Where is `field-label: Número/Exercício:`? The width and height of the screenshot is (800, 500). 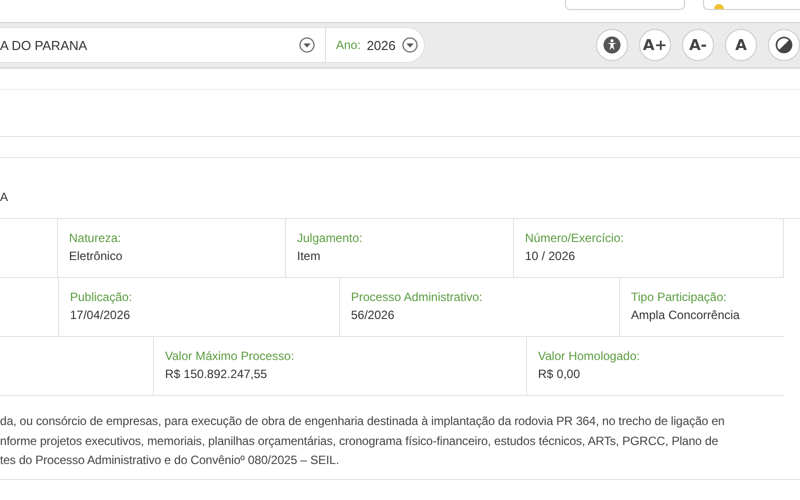 field-label: Número/Exercício: is located at coordinates (575, 238).